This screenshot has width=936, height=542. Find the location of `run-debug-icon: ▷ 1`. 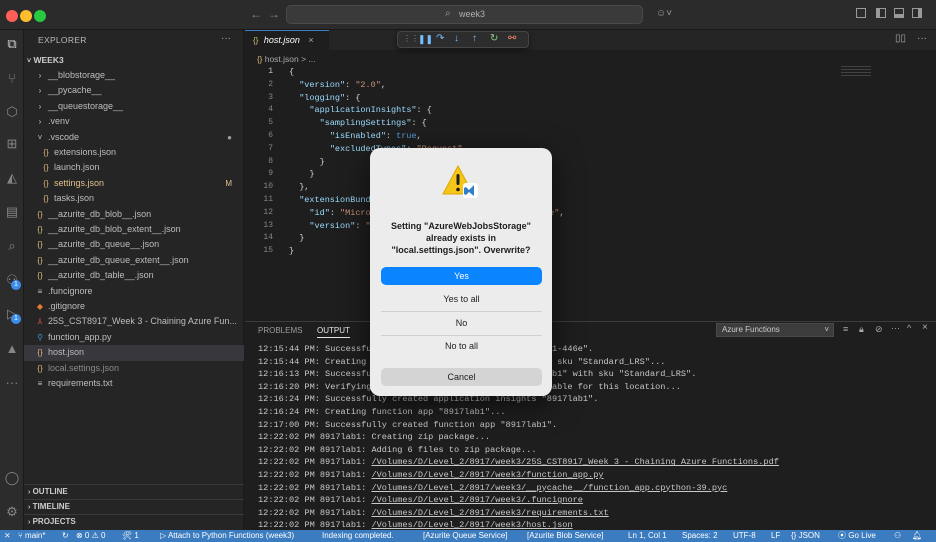

run-debug-icon: ▷ 1 is located at coordinates (12, 314).